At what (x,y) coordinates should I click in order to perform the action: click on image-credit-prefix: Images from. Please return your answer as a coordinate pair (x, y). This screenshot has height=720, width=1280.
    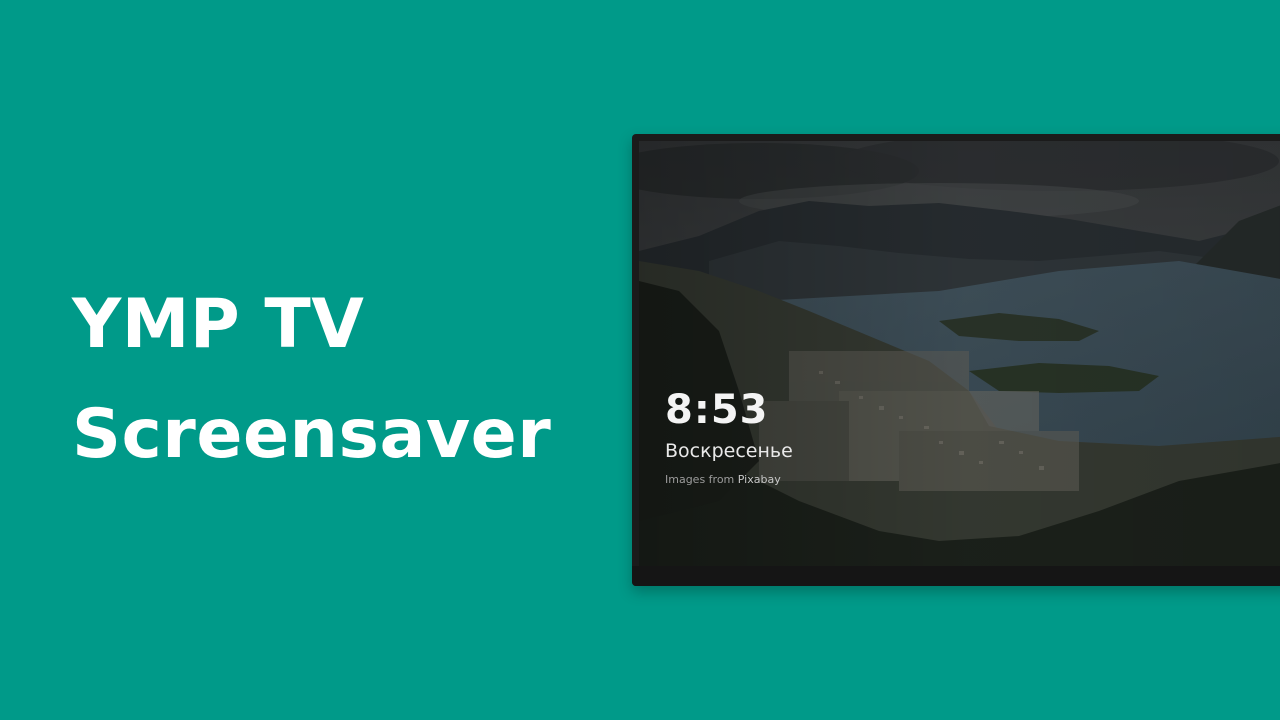
    Looking at the image, I should click on (700, 479).